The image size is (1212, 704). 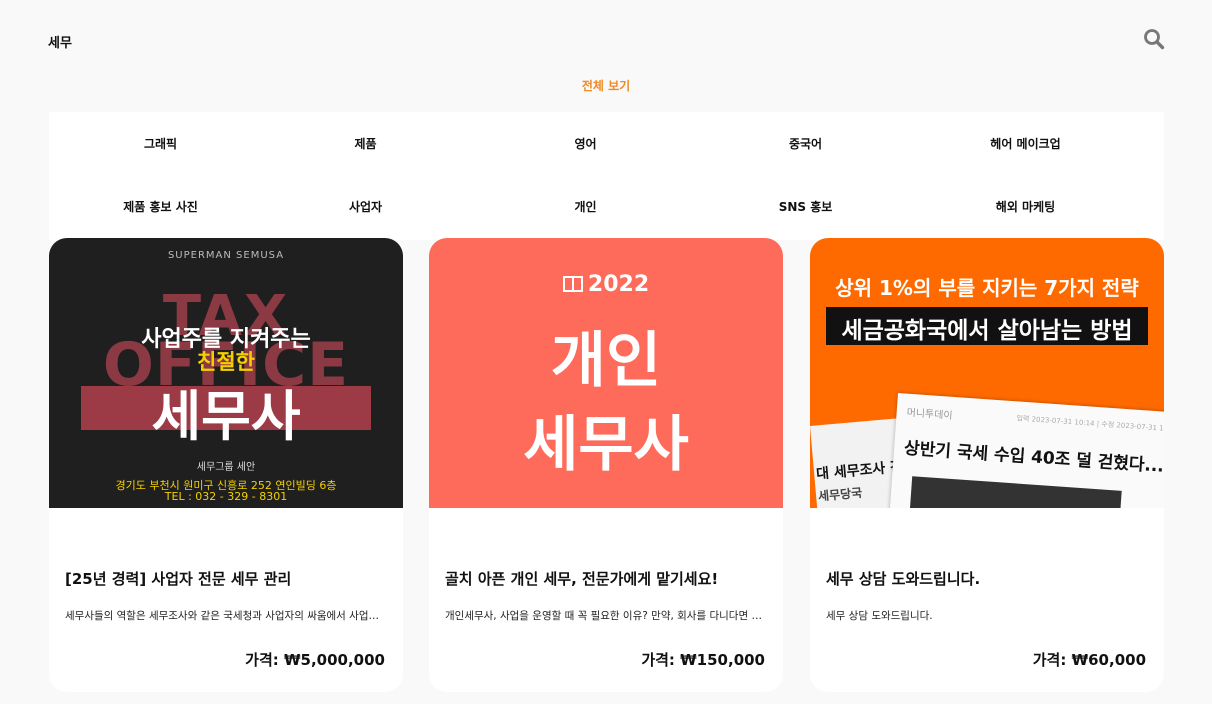 I want to click on search-button, so click(x=1155, y=40).